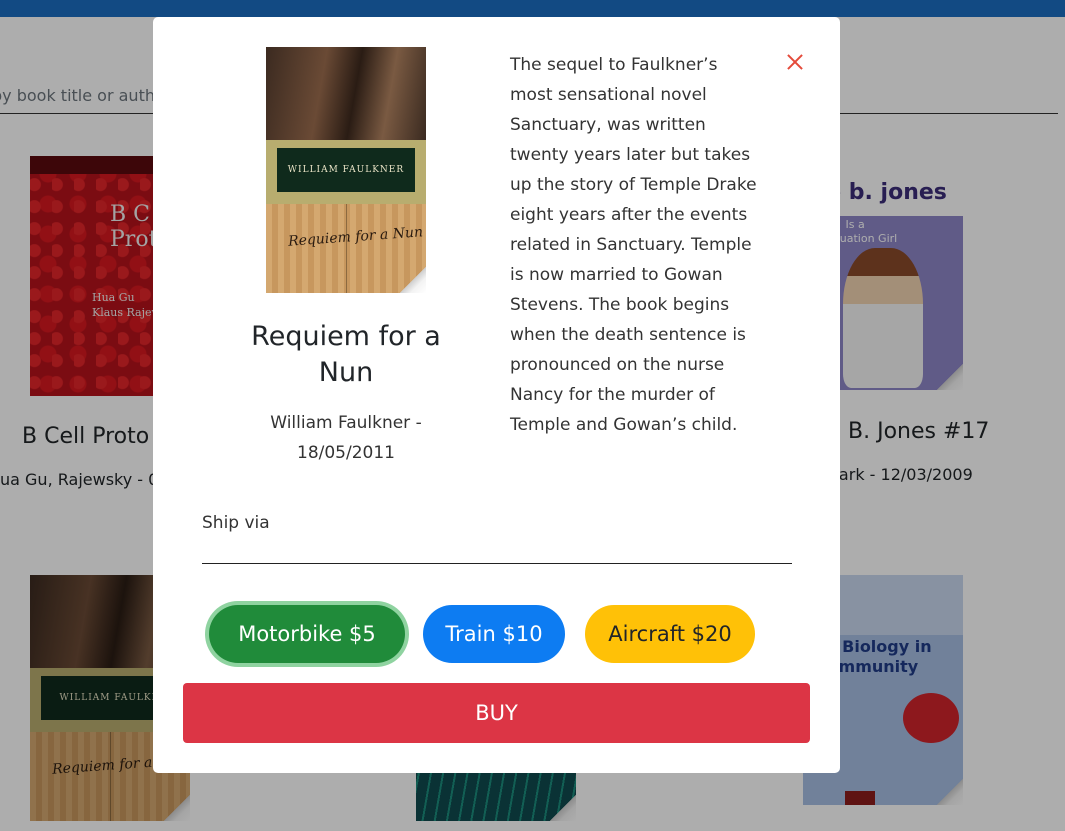 This screenshot has width=1065, height=831. I want to click on cover-seam, so click(346, 248).